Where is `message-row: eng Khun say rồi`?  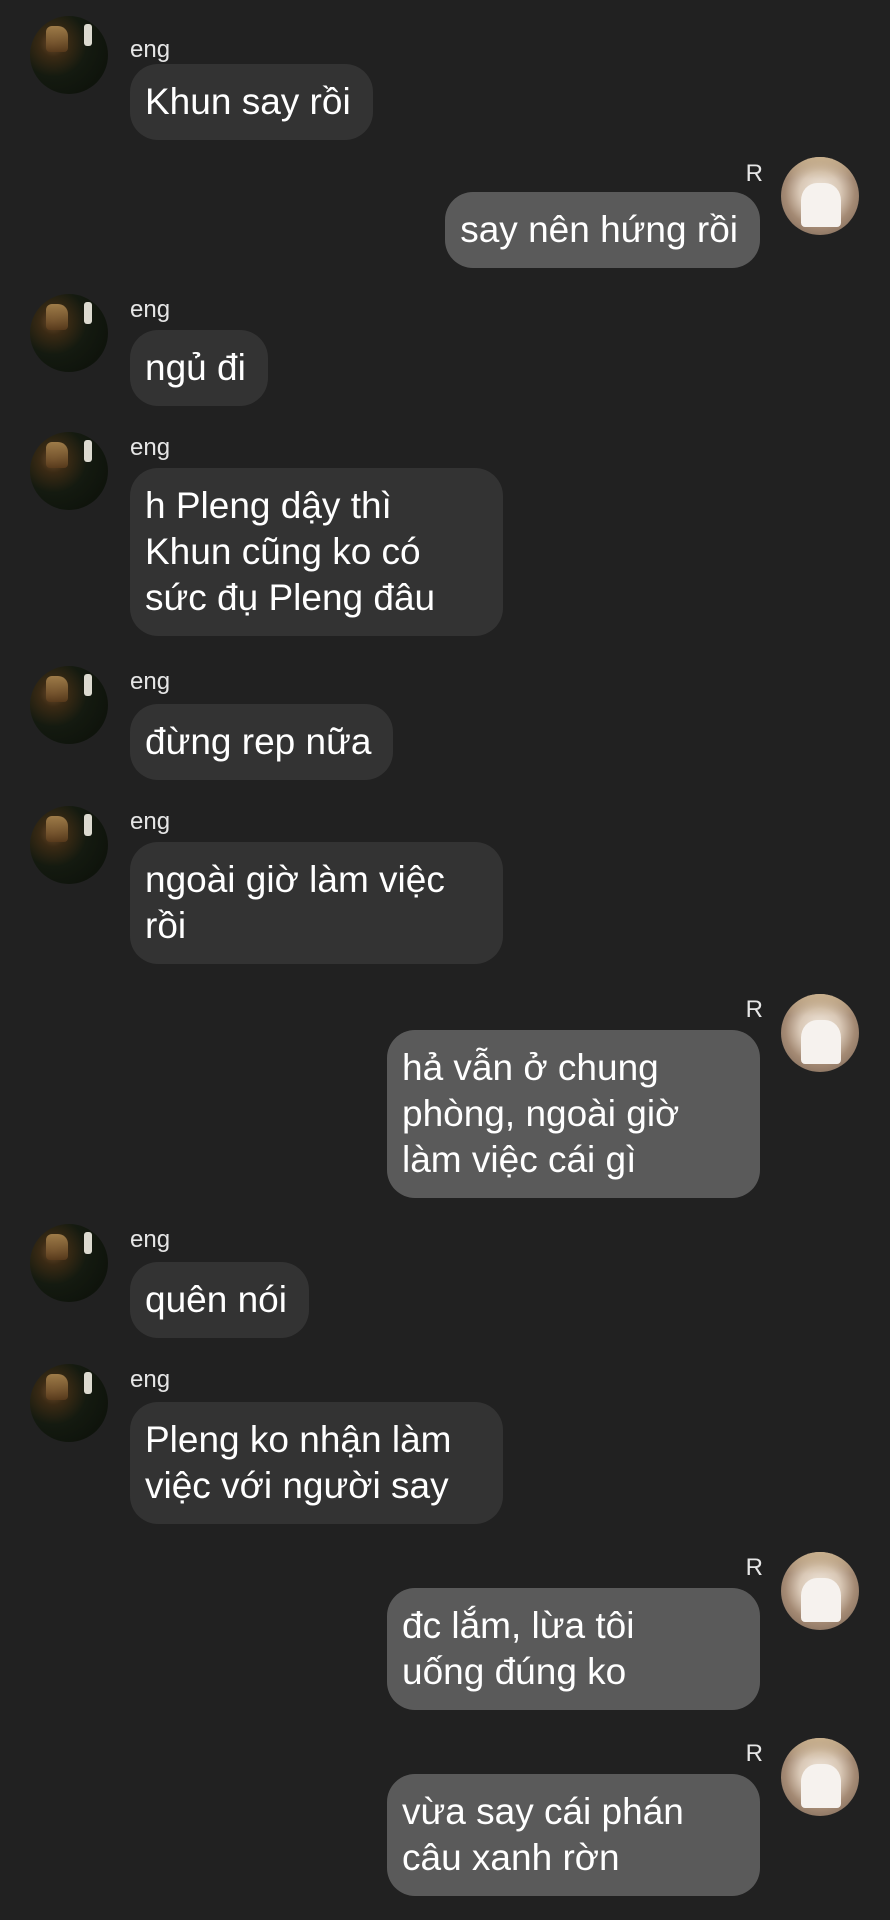 message-row: eng Khun say rồi is located at coordinates (445, 78).